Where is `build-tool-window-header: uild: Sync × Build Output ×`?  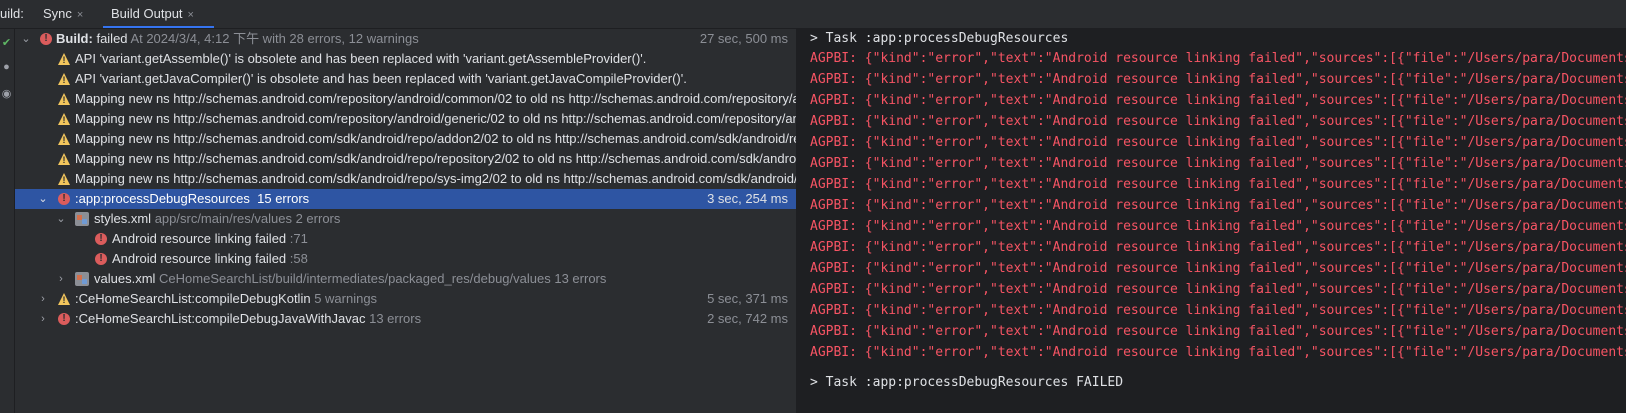 build-tool-window-header: uild: Sync × Build Output × is located at coordinates (813, 14).